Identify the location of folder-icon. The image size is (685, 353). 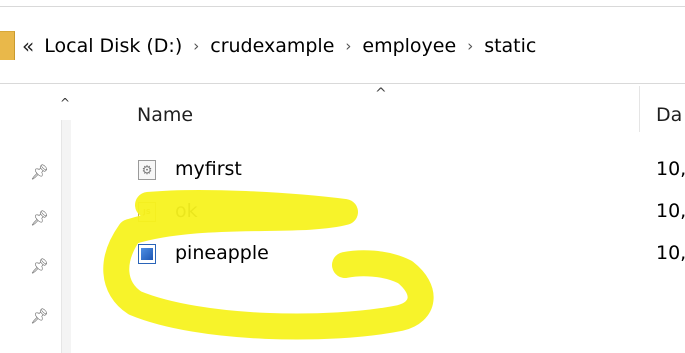
(7, 45).